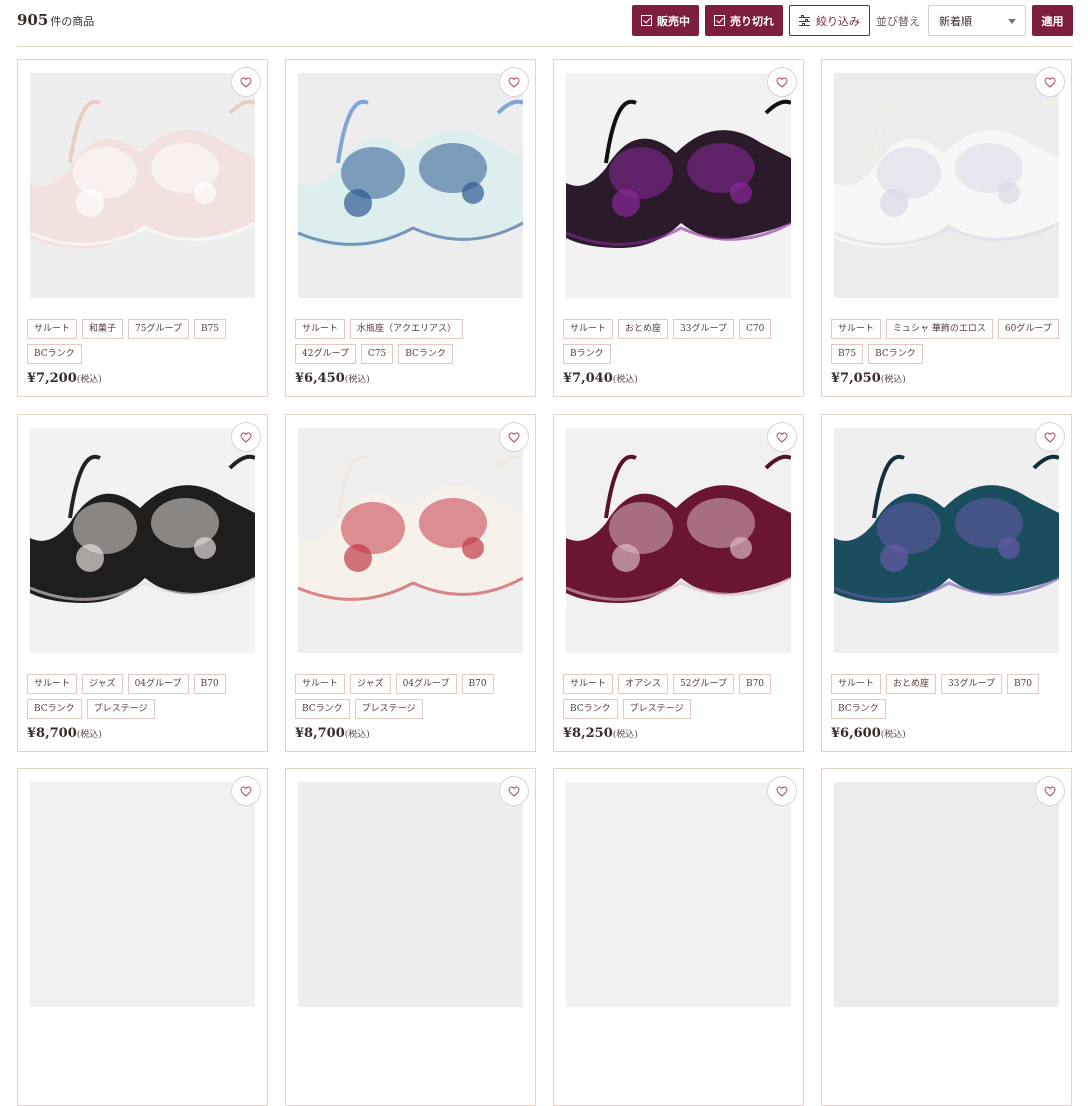 The width and height of the screenshot is (1088, 1106). I want to click on product-price: ¥6,600(税込), so click(868, 733).